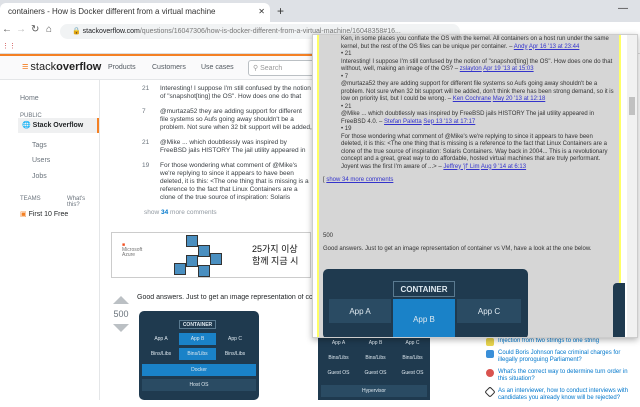 This screenshot has height=407, width=640. What do you see at coordinates (461, 167) in the screenshot?
I see `comment-author: Jeffrey 'jf' Lim` at bounding box center [461, 167].